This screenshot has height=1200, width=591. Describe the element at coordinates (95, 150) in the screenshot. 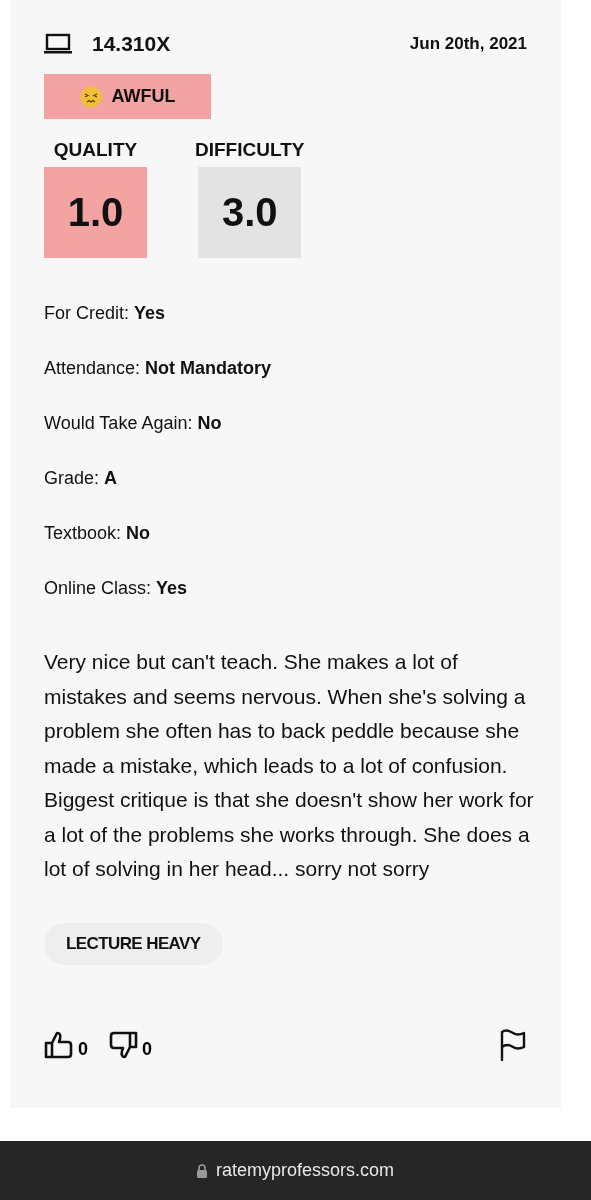

I see `score-label: QUALITY` at that location.